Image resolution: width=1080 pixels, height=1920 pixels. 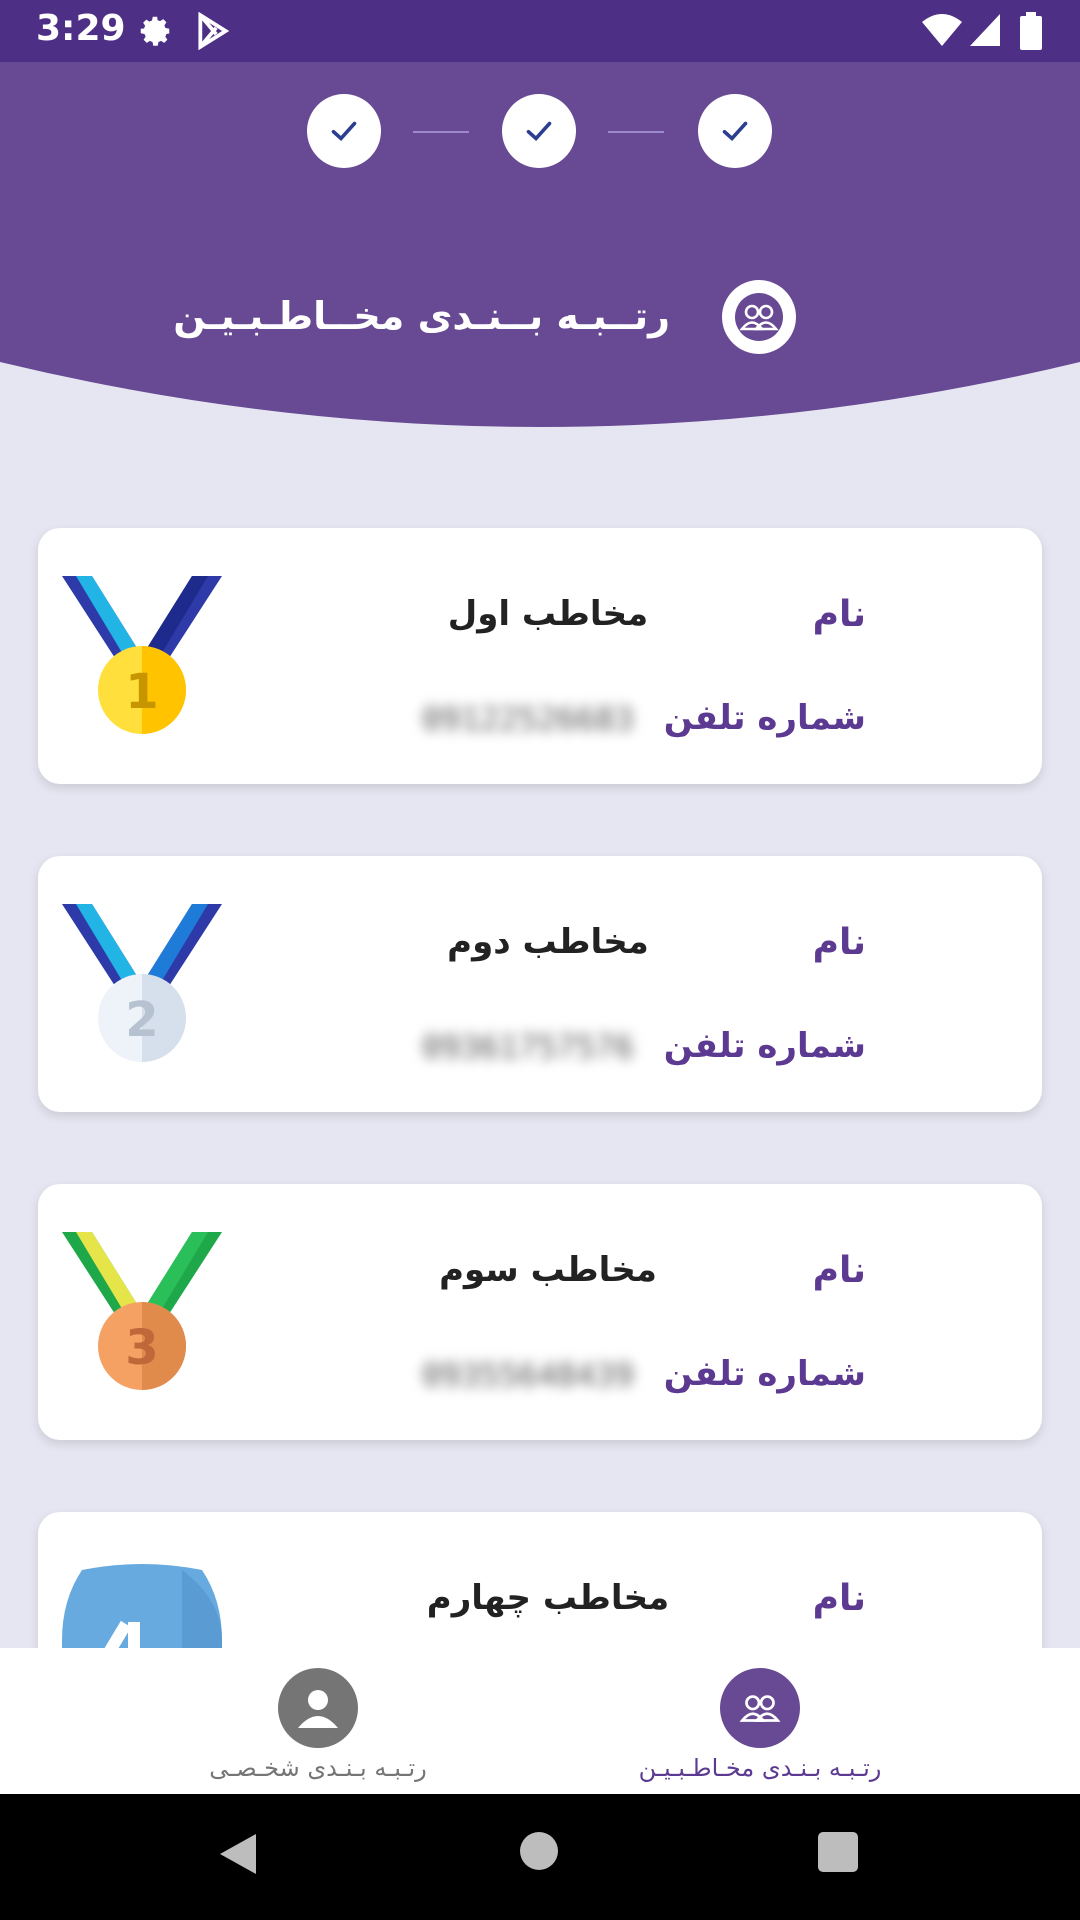 I want to click on step-indicator, so click(x=540, y=134).